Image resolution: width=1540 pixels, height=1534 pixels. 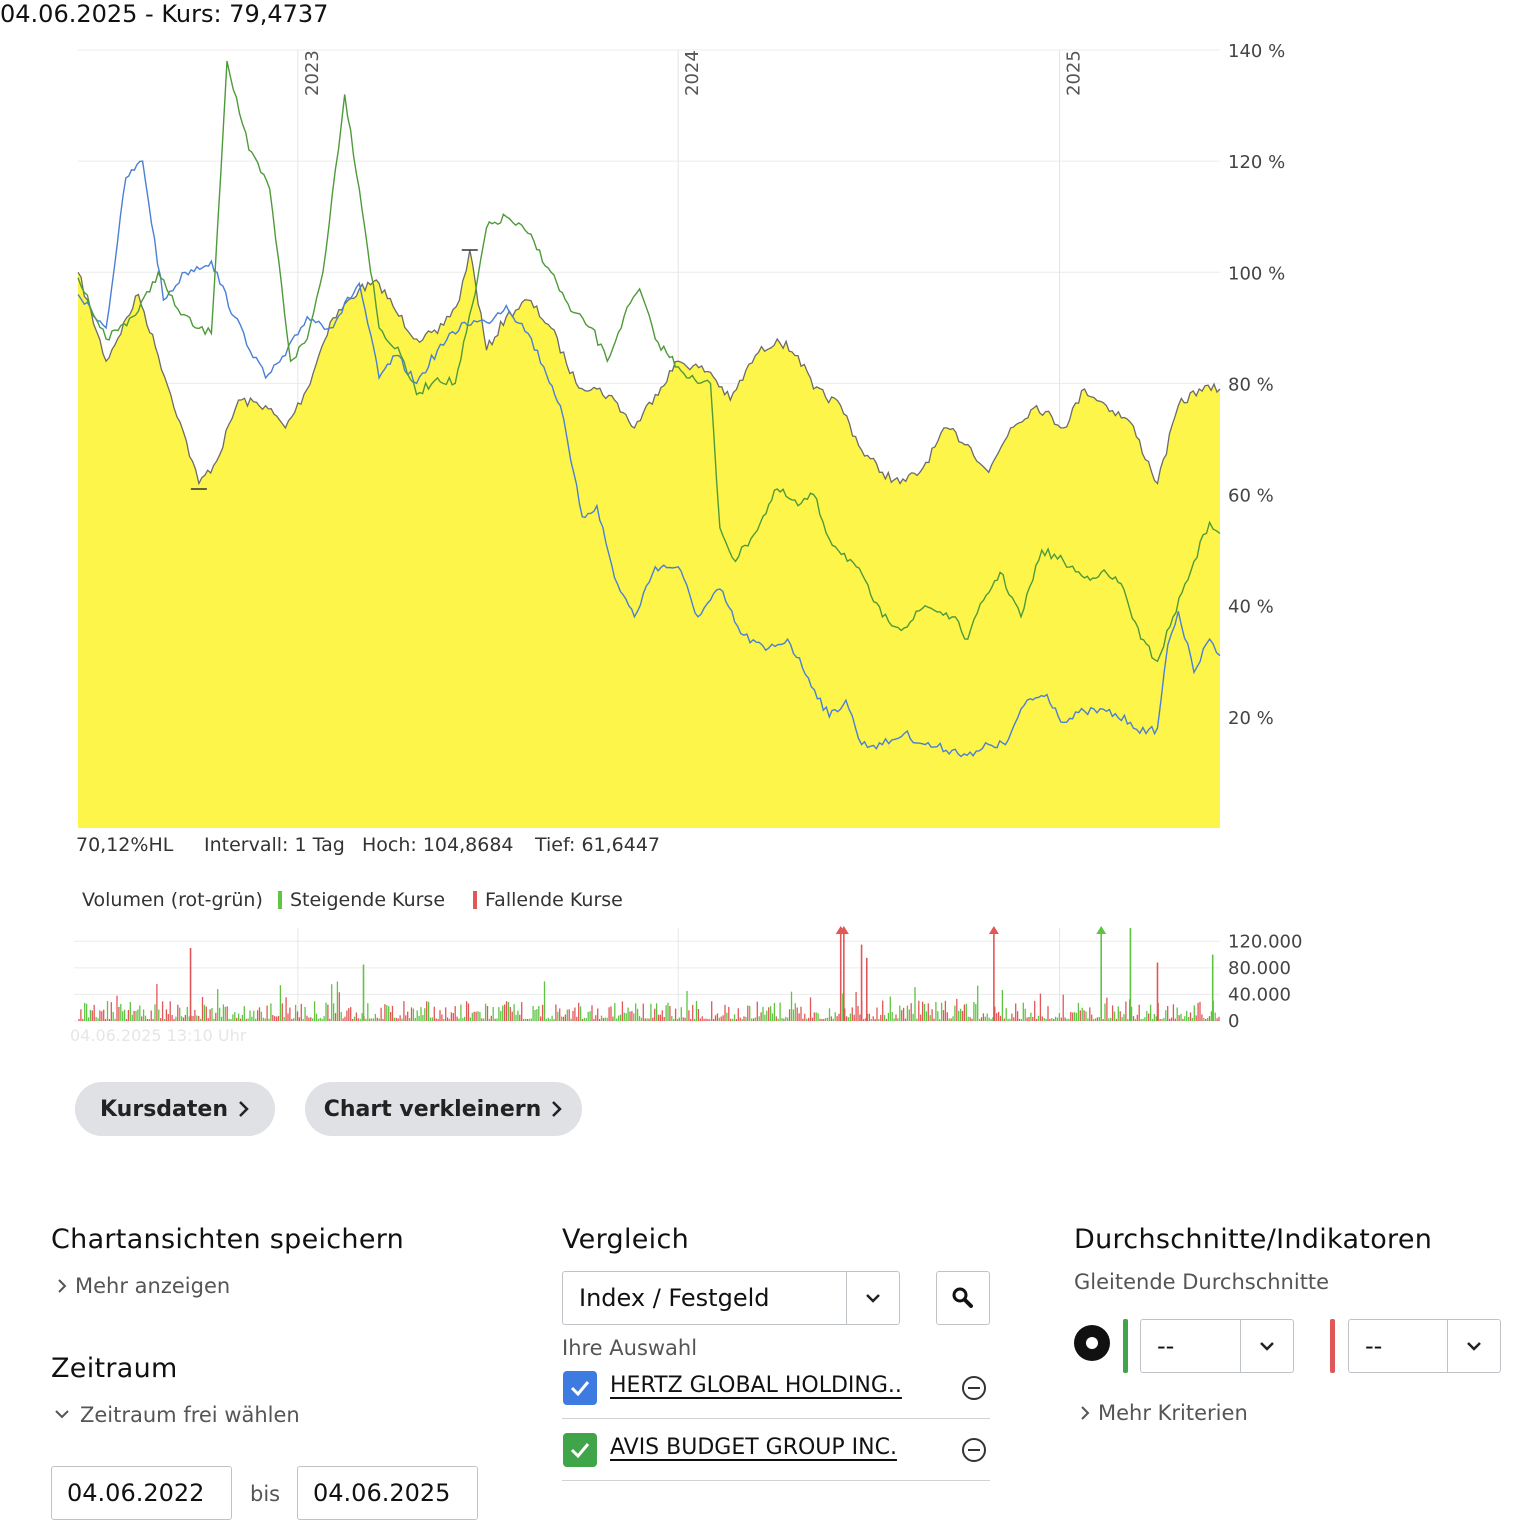 I want to click on date-to-value: 04.06.2025, so click(x=382, y=1493).